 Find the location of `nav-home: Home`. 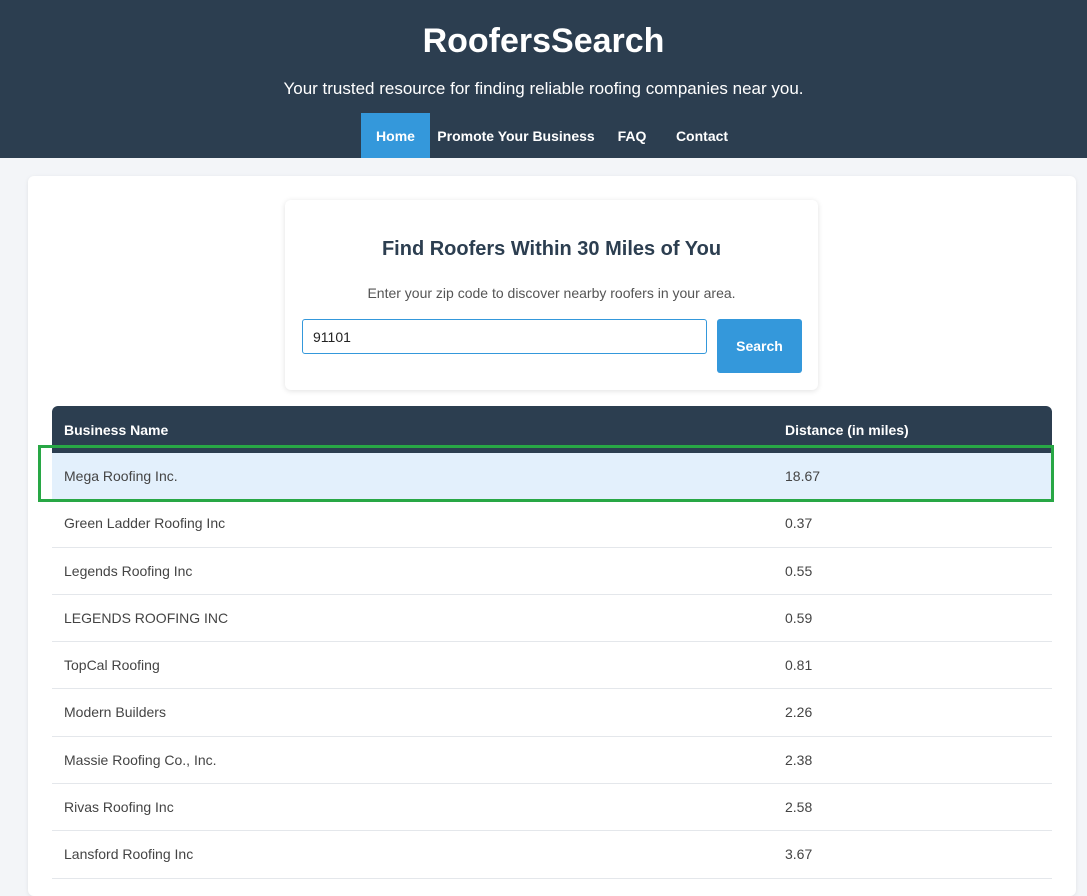

nav-home: Home is located at coordinates (395, 135).